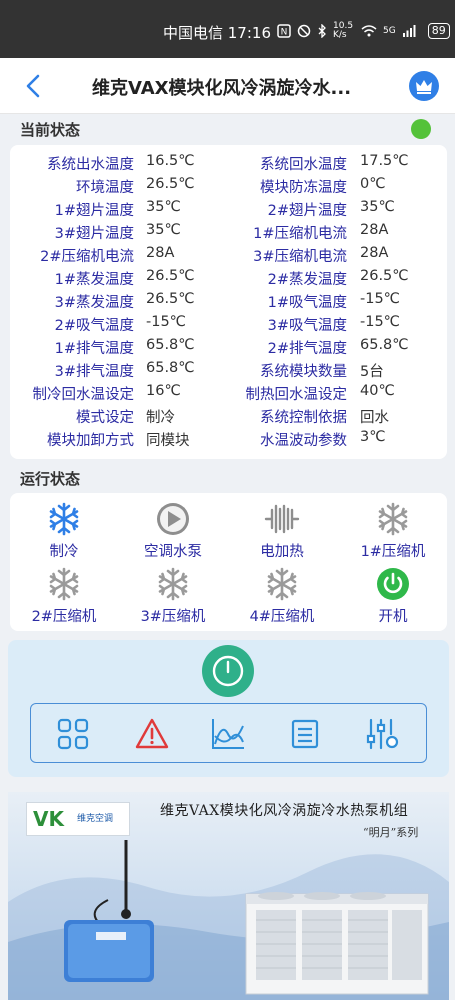 Image resolution: width=455 pixels, height=1000 pixels. I want to click on heater-icon, so click(282, 519).